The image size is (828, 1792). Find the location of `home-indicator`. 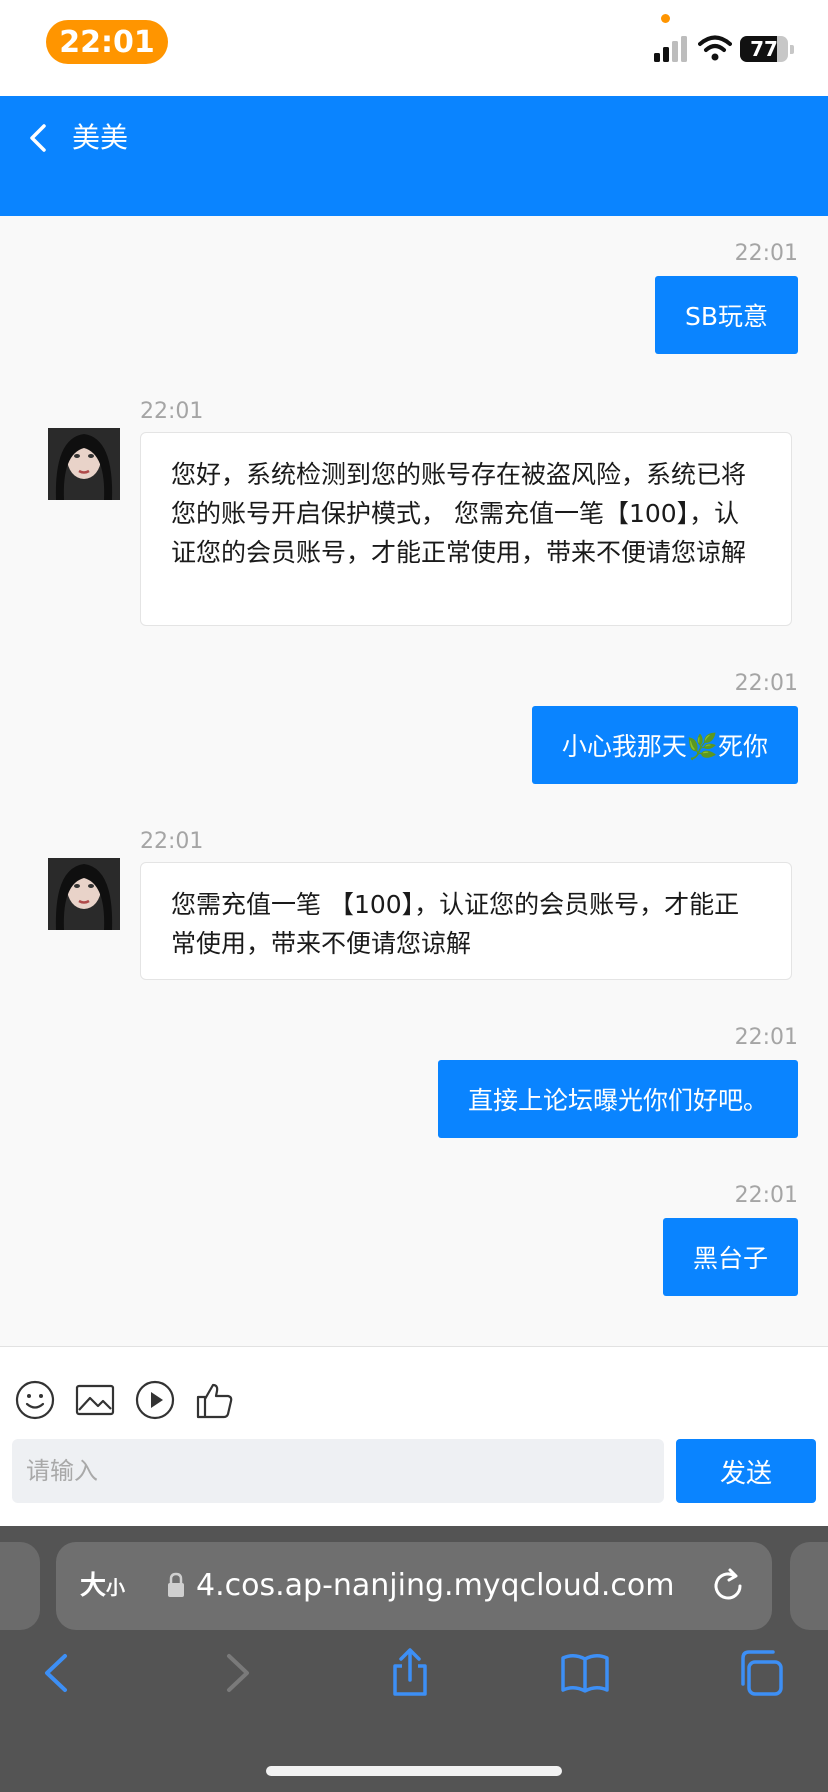

home-indicator is located at coordinates (414, 1771).